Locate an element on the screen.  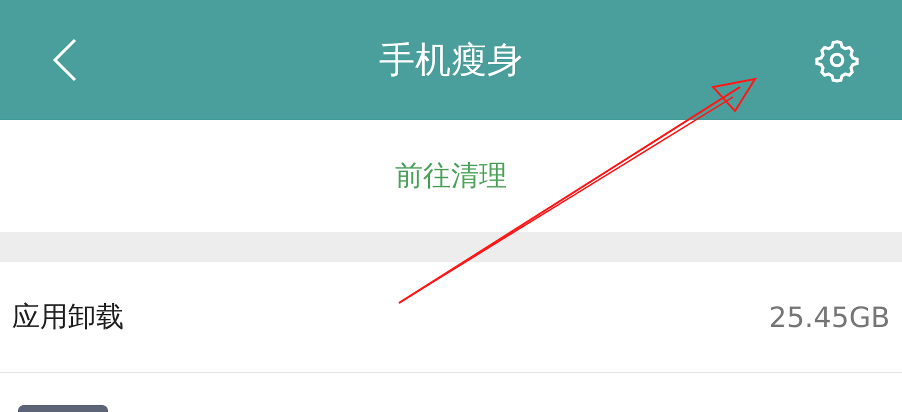
back-icon is located at coordinates (65, 60).